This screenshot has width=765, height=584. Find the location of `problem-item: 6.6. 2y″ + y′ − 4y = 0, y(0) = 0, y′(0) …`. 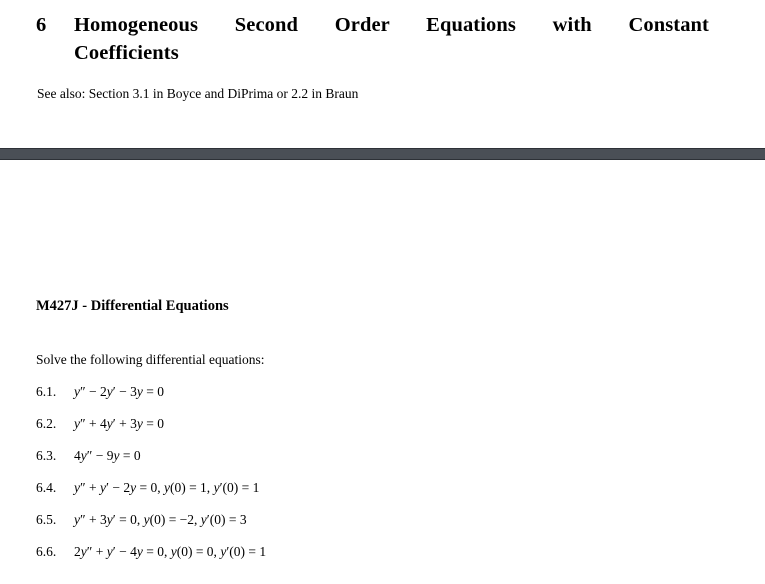

problem-item: 6.6. 2y″ + y′ − 4y = 0, y(0) = 0, y′(0) … is located at coordinates (386, 552).